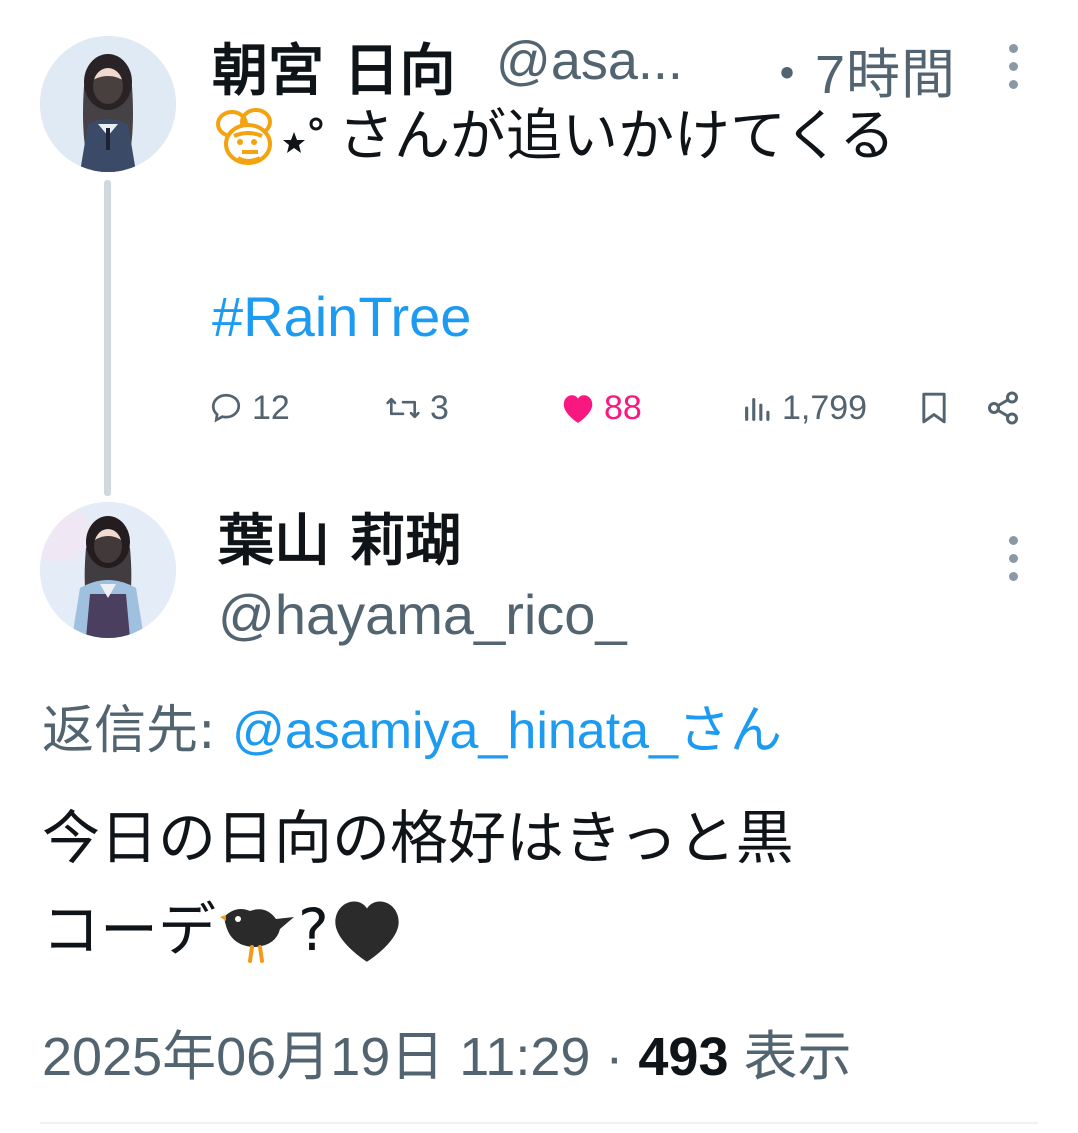  I want to click on tweet-time: ・7時間, so click(858, 69).